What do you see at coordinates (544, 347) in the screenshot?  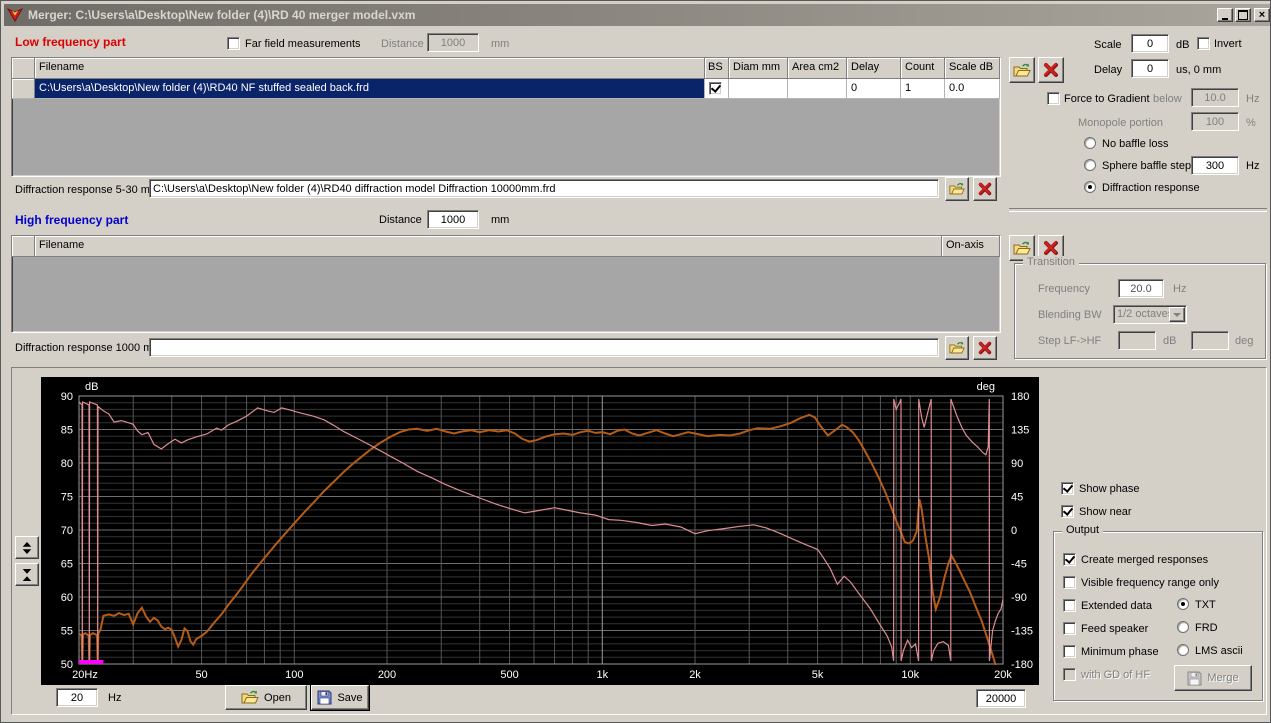 I see `hf-diffraction-input` at bounding box center [544, 347].